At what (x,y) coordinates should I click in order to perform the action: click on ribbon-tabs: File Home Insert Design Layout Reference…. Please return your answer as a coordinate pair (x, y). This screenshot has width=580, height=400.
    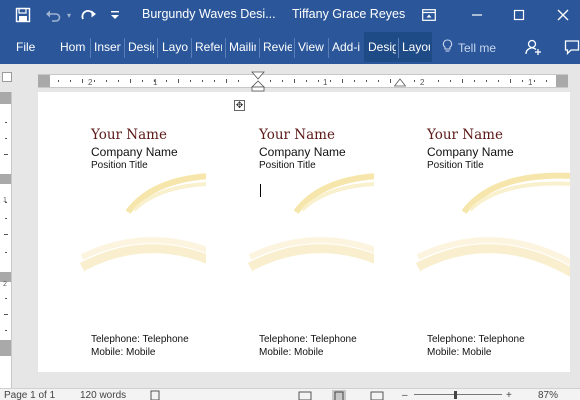
    Looking at the image, I should click on (290, 47).